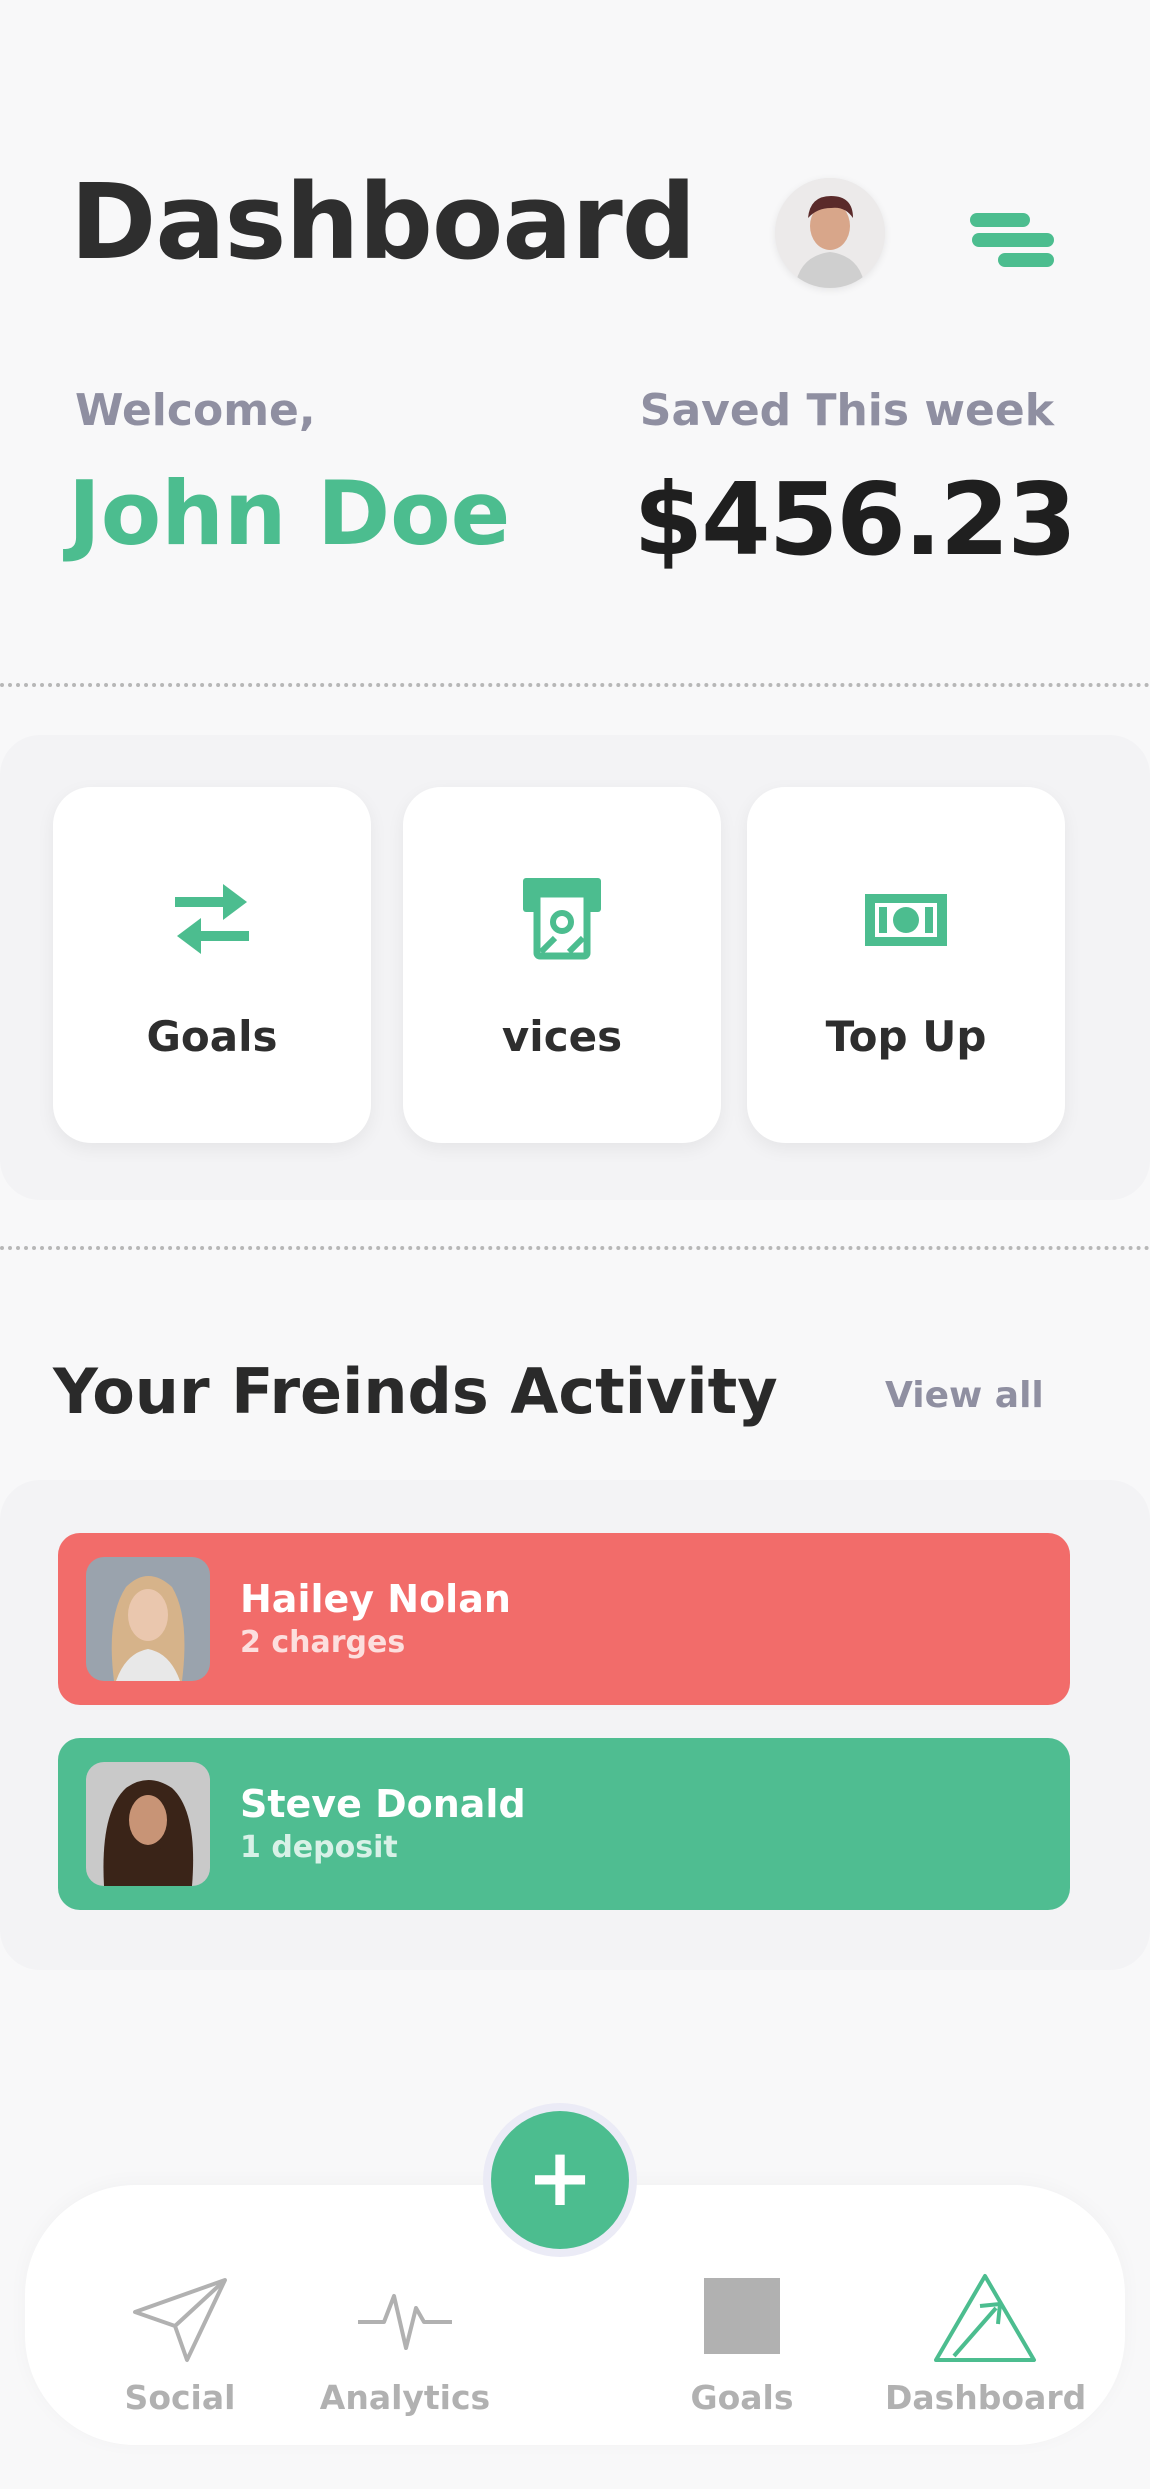 The height and width of the screenshot is (2489, 1150). What do you see at coordinates (906, 920) in the screenshot?
I see `banknote-icon` at bounding box center [906, 920].